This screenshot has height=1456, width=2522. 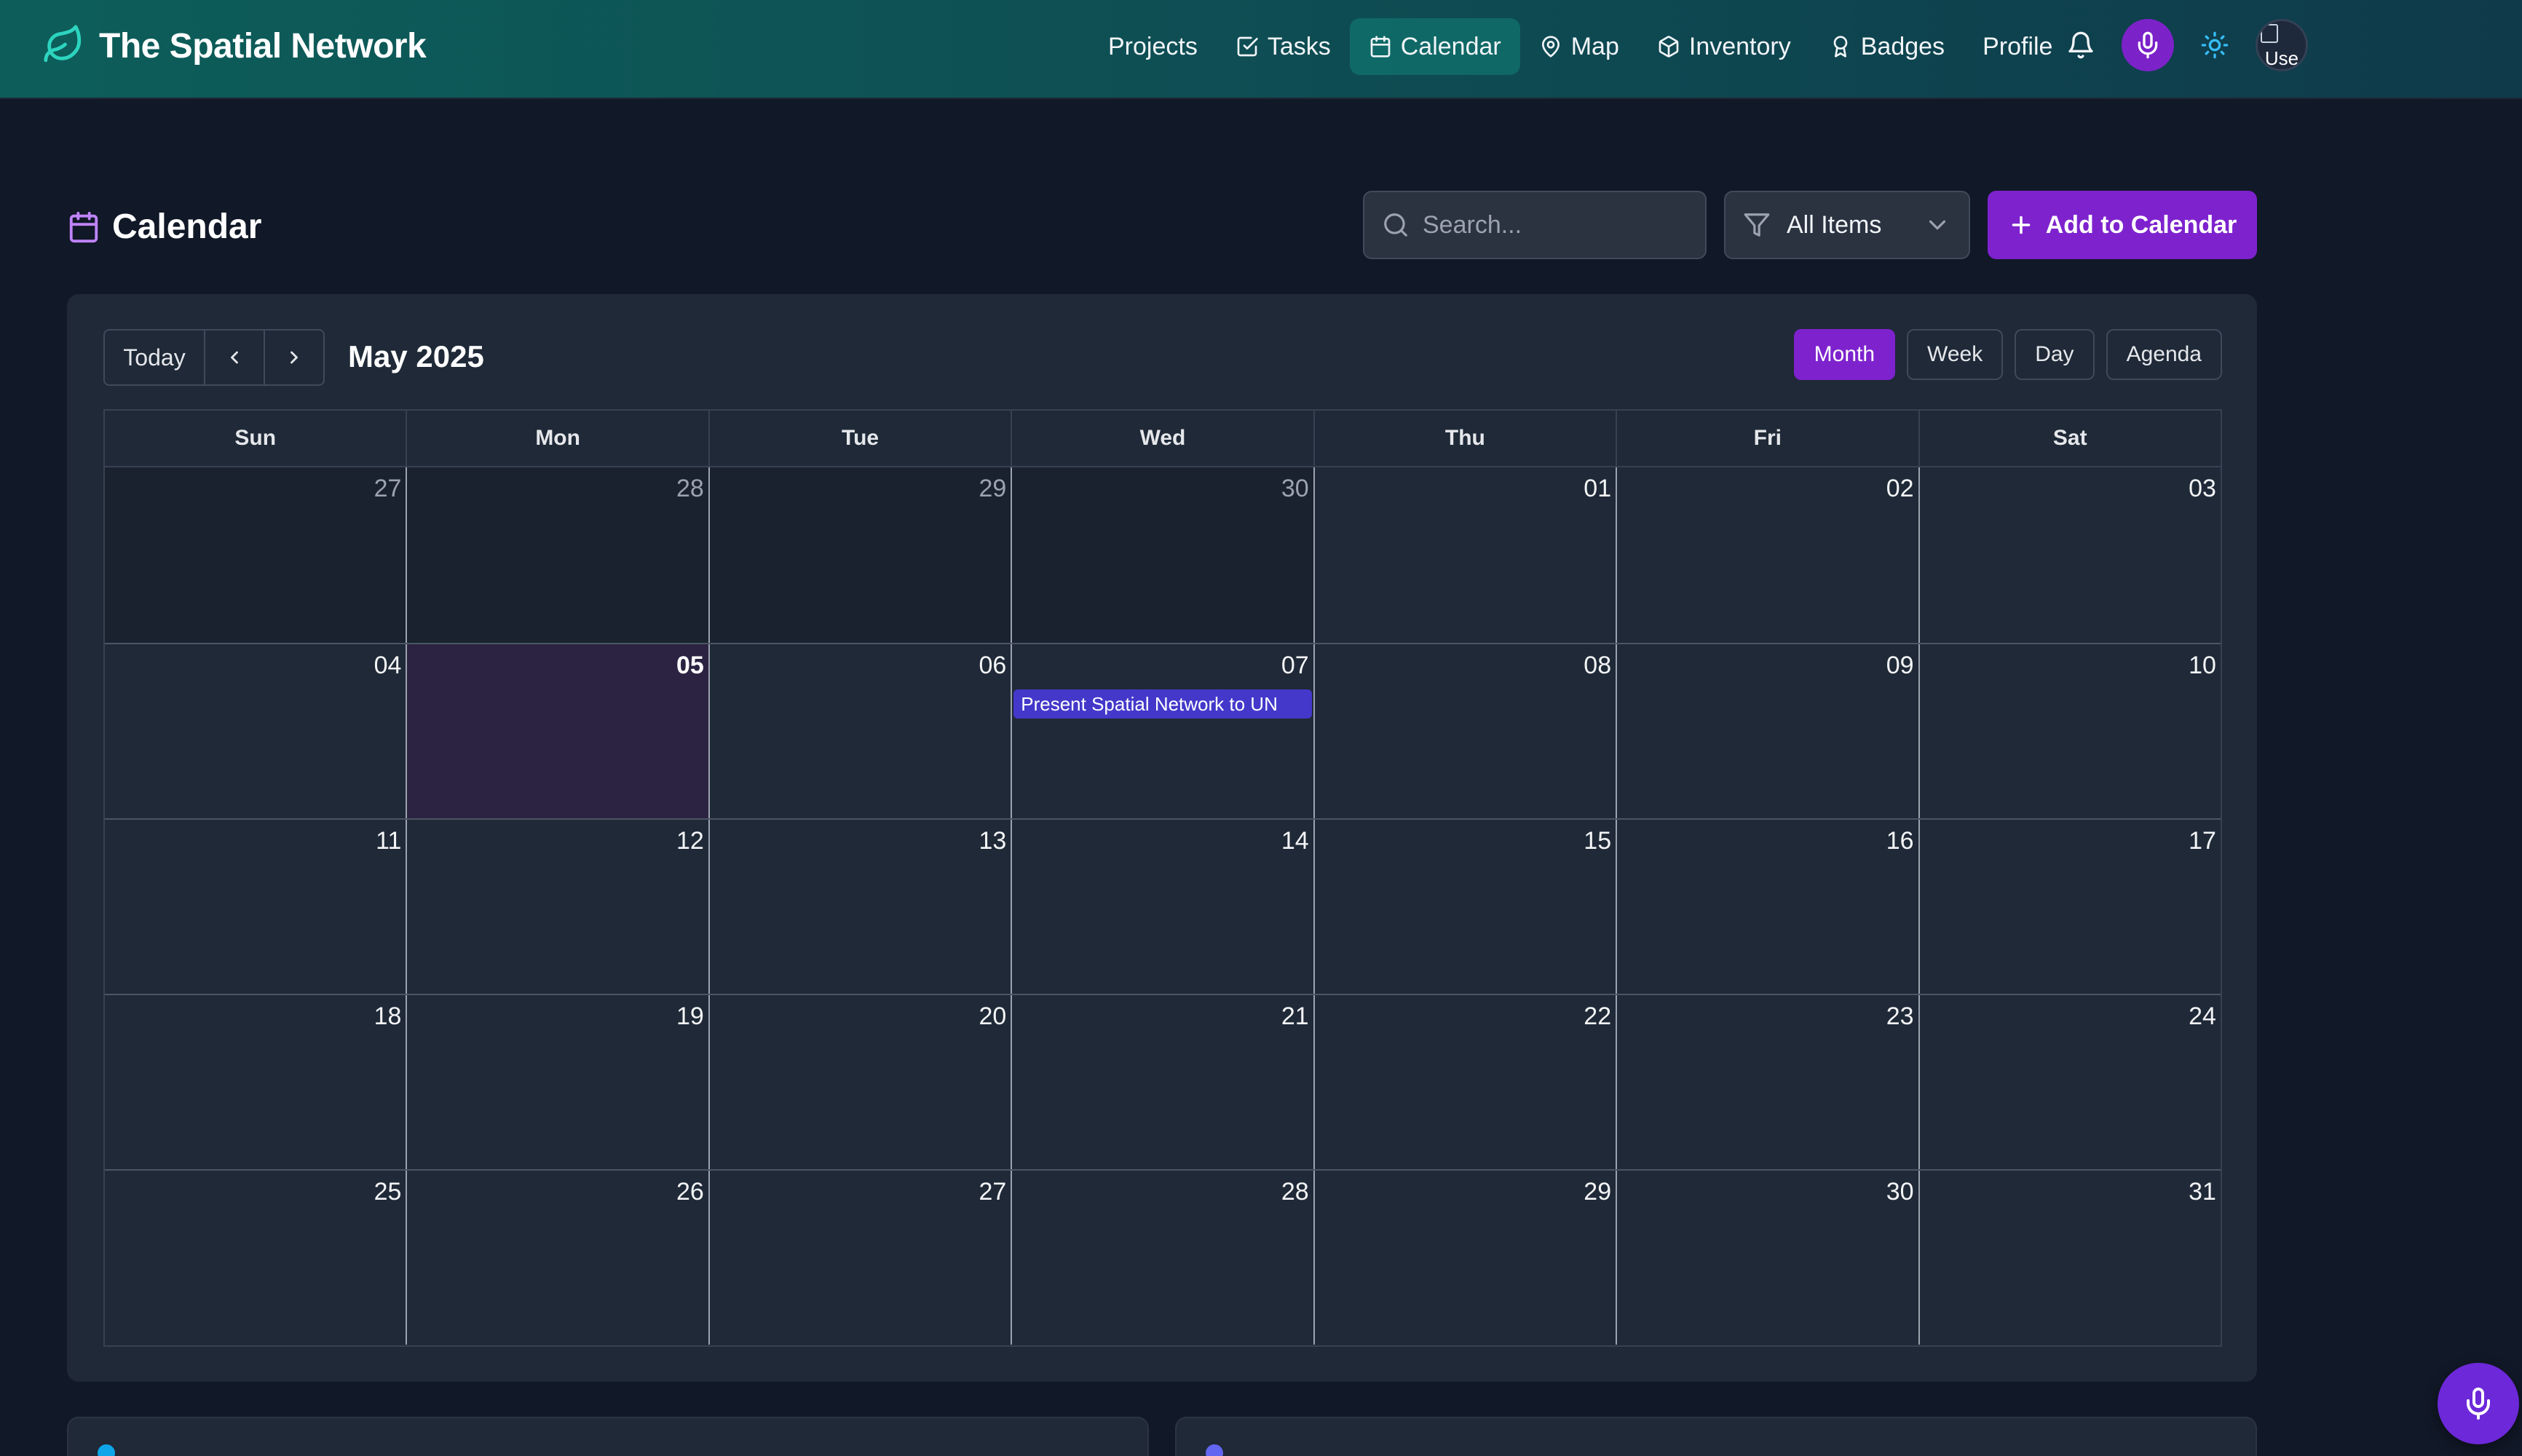 What do you see at coordinates (1900, 1016) in the screenshot?
I see `day-number: 23` at bounding box center [1900, 1016].